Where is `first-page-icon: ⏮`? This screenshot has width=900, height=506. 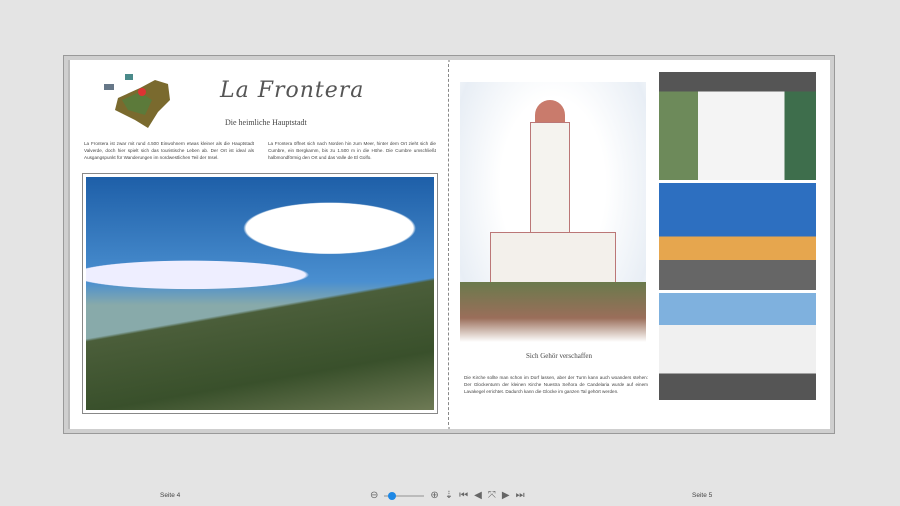
first-page-icon: ⏮ is located at coordinates (463, 495).